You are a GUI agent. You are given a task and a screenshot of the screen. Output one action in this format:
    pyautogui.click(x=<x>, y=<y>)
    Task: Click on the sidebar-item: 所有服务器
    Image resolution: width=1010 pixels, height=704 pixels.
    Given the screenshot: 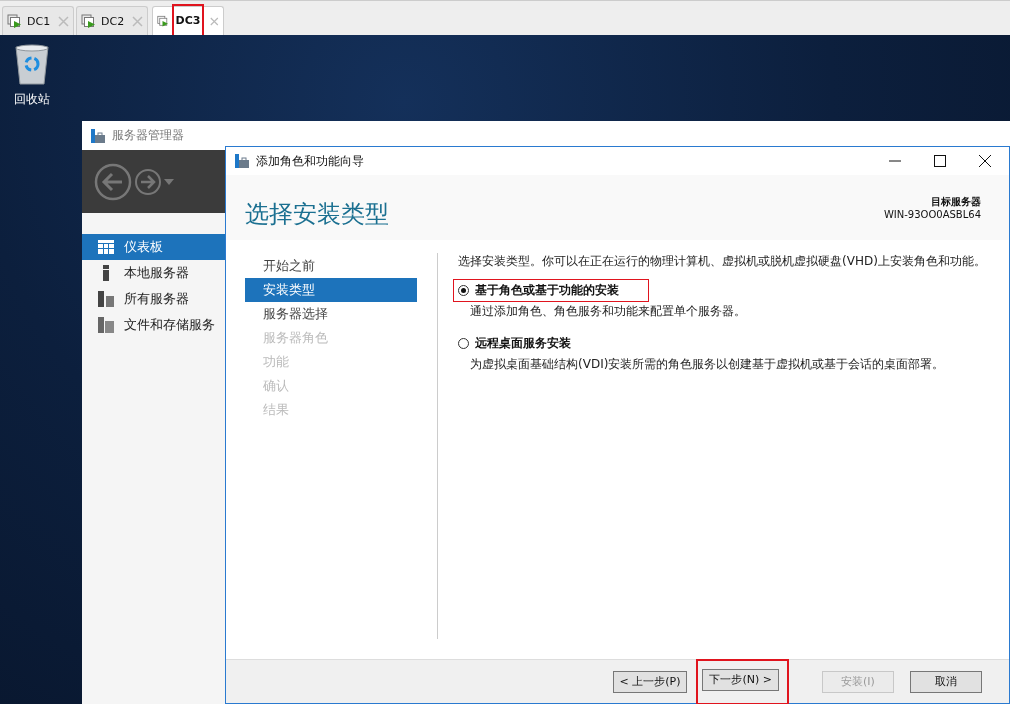 What is the action you would take?
    pyautogui.click(x=153, y=299)
    